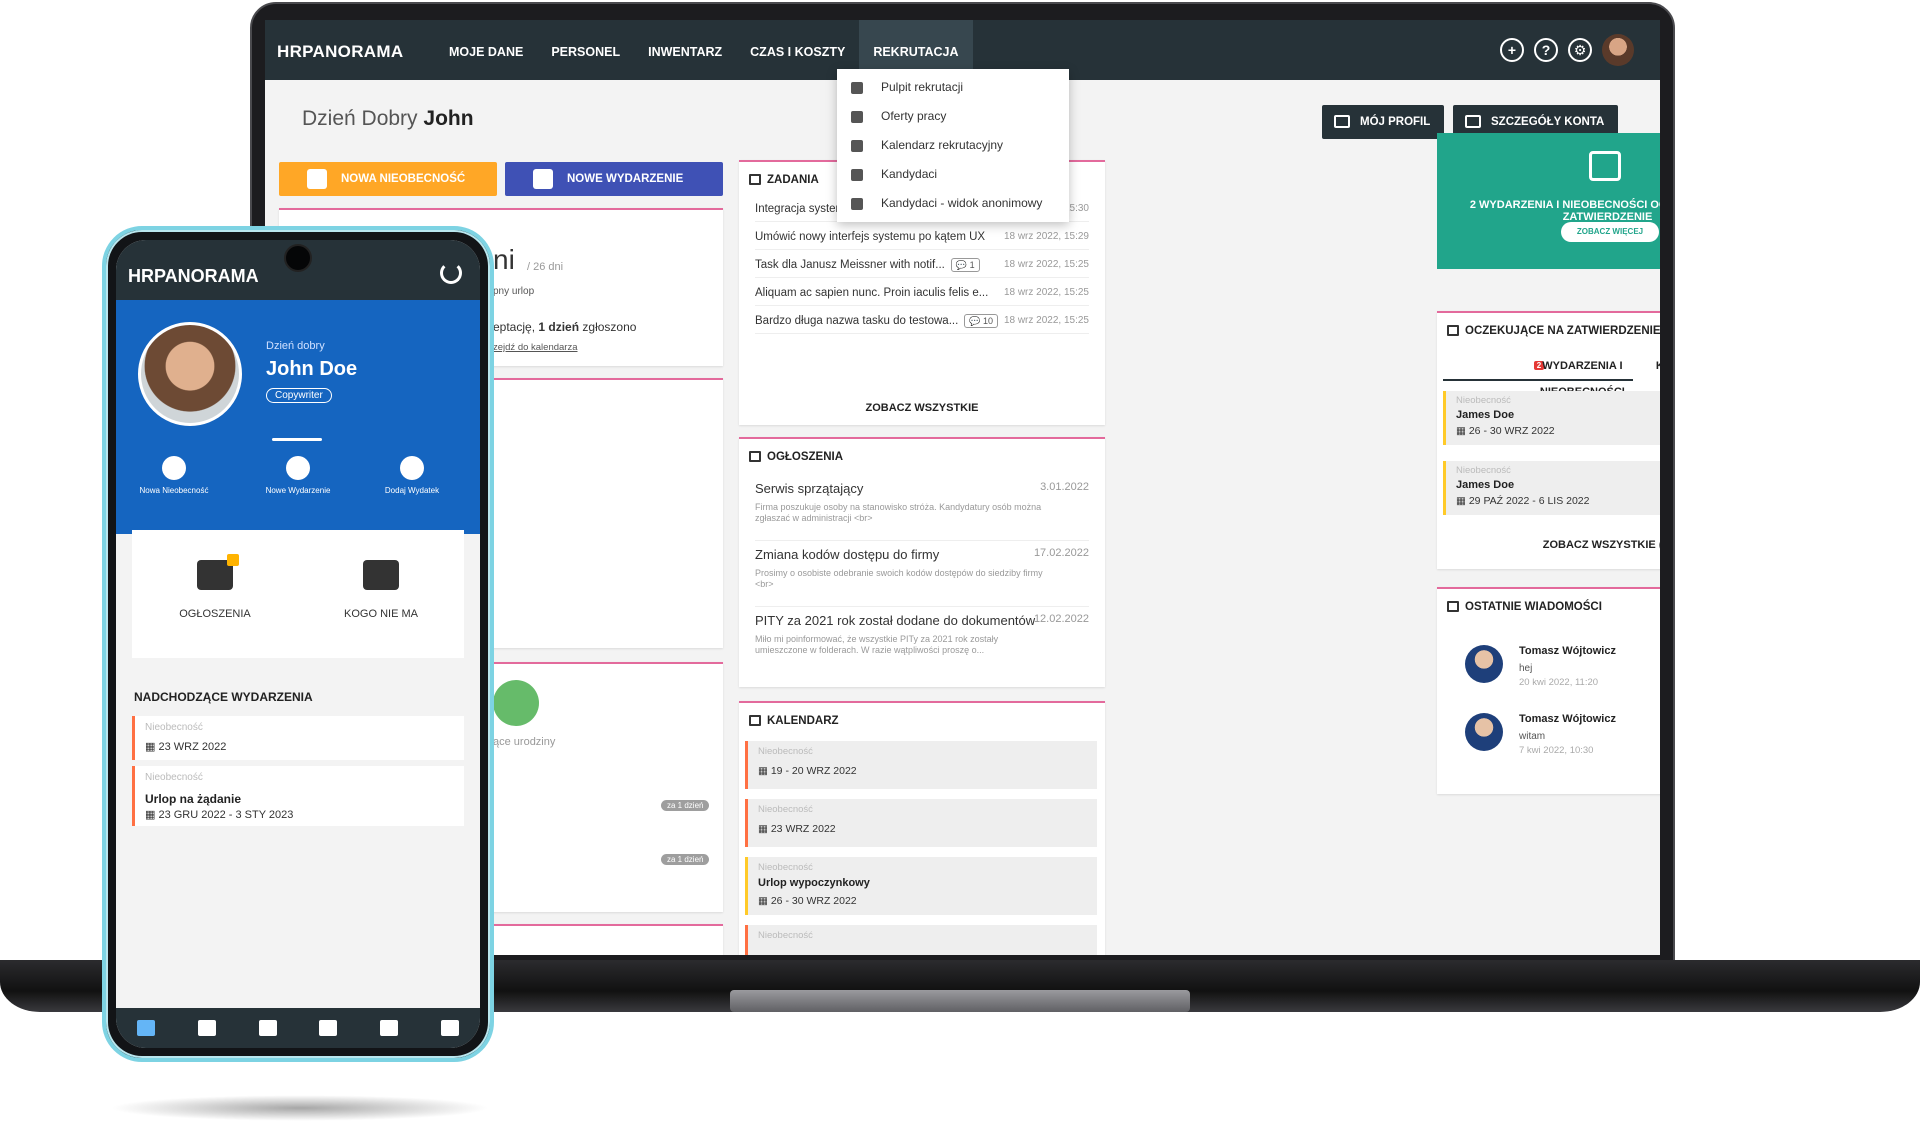 The width and height of the screenshot is (1920, 1130). I want to click on dashboard-icon, so click(857, 88).